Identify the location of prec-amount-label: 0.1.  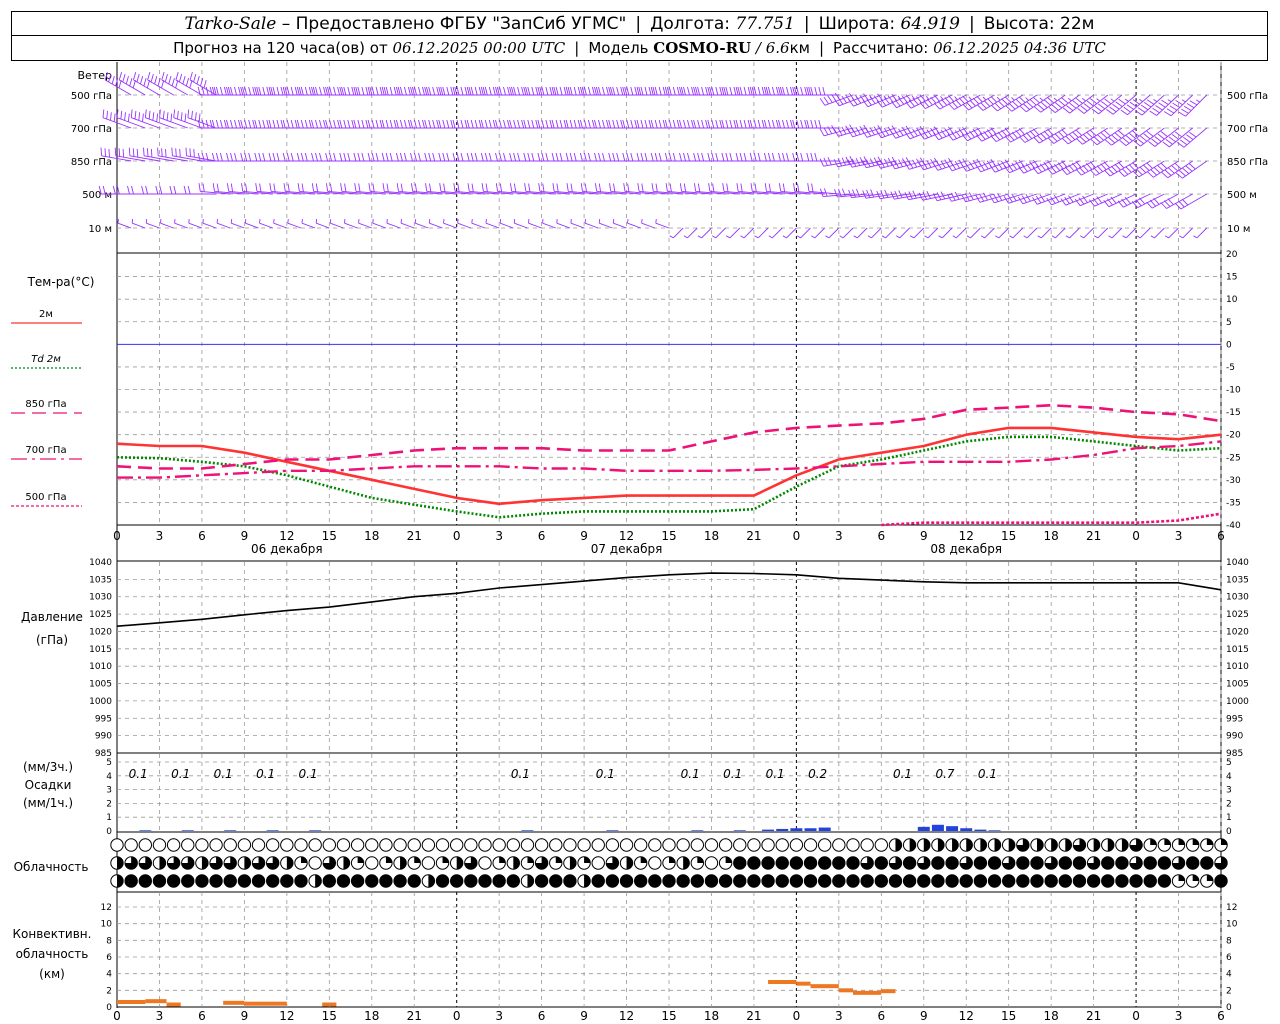
(265, 774).